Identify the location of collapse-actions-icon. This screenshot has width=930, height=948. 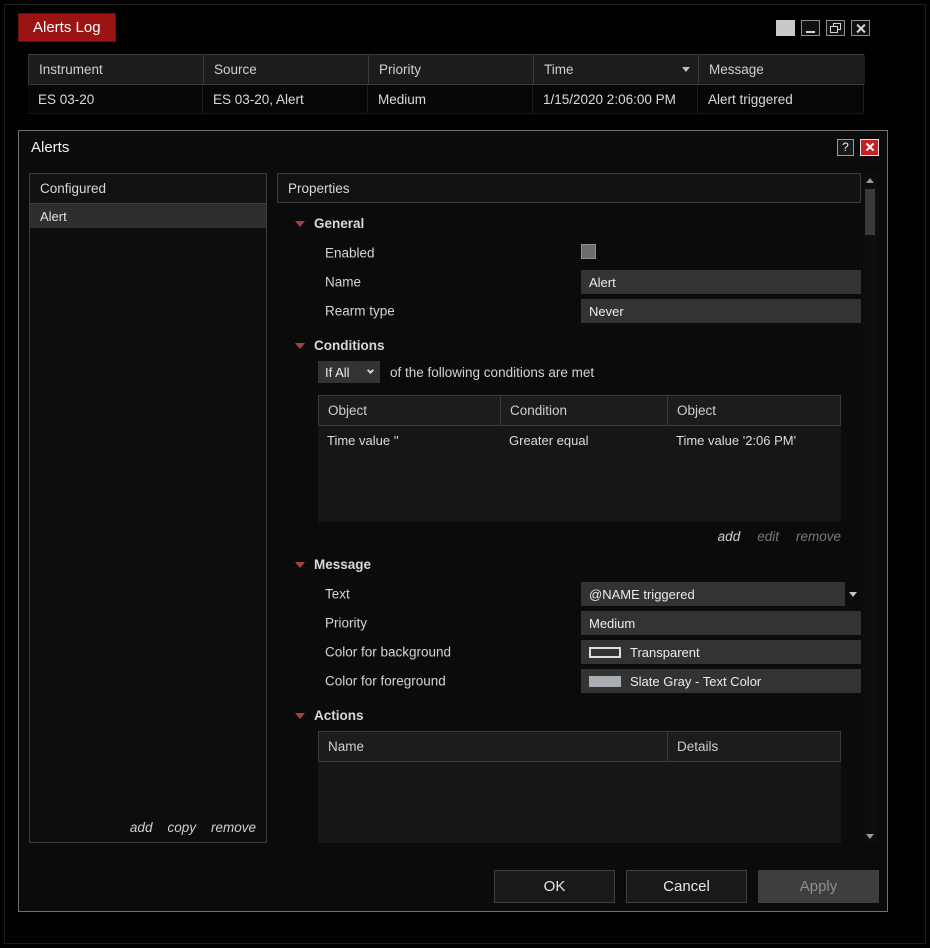
(300, 715).